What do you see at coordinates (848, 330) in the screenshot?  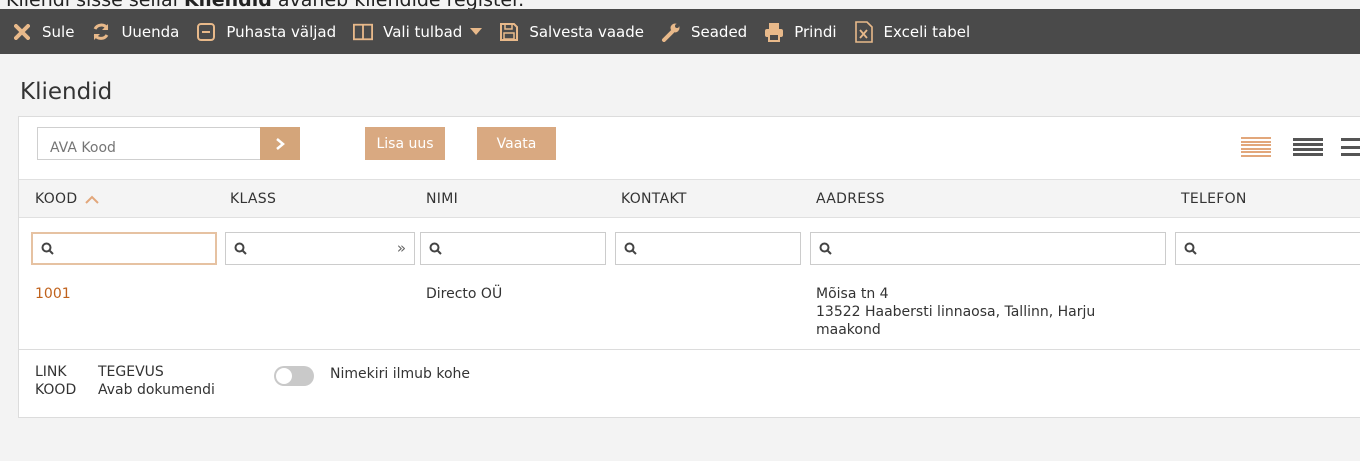 I see `row-aadress-line3: maakond` at bounding box center [848, 330].